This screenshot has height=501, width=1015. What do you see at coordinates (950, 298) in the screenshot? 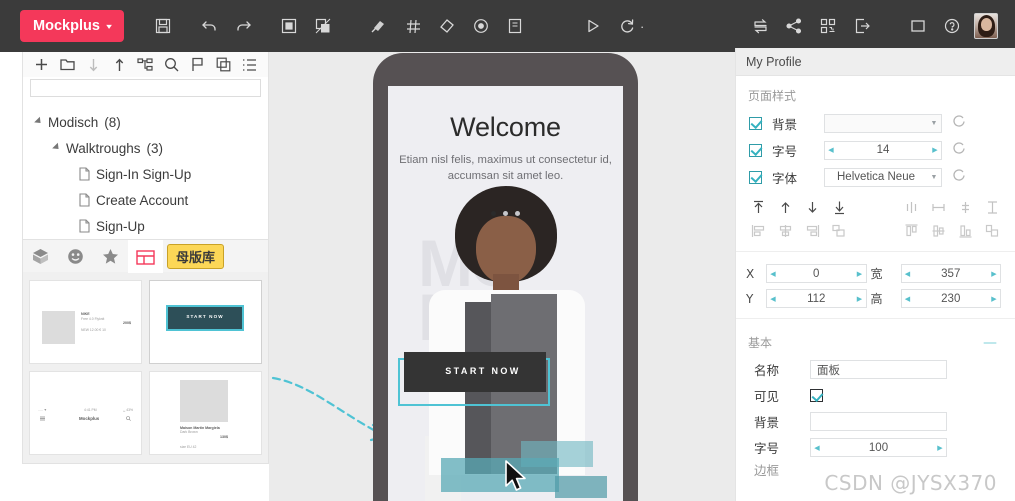
I see `height-stepper: ◀ 230 ▶` at bounding box center [950, 298].